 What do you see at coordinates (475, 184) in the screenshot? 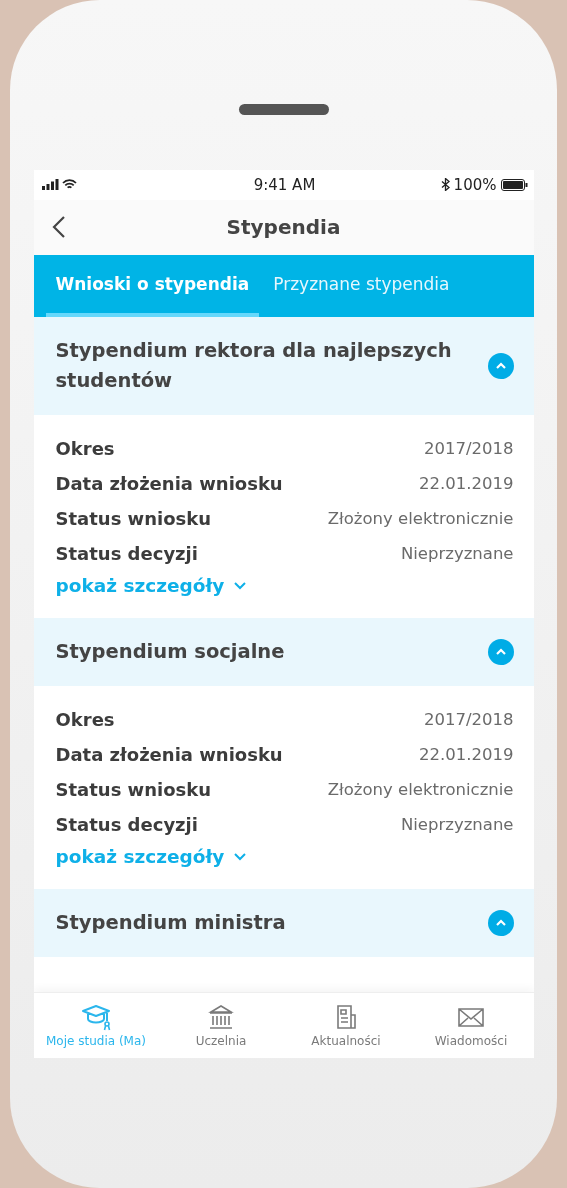
I see `battery-percent: 100%` at bounding box center [475, 184].